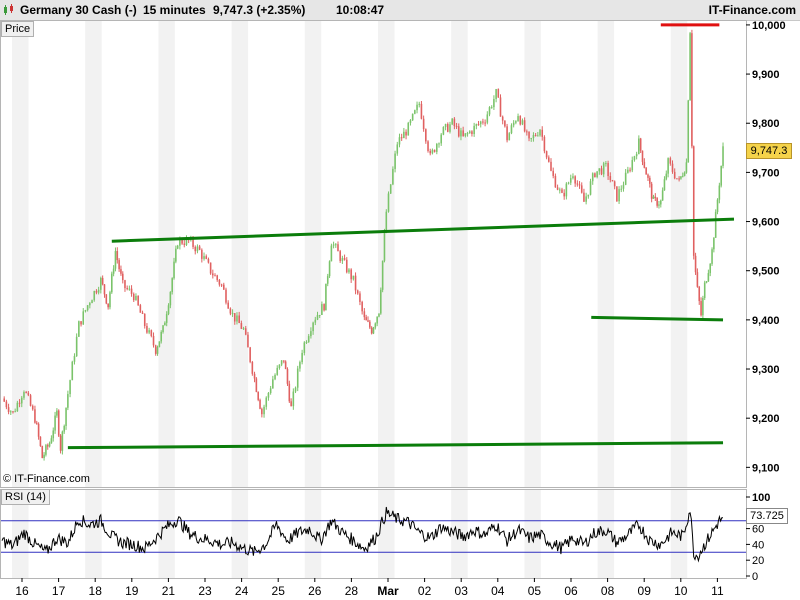 The width and height of the screenshot is (800, 600). I want to click on price-tick-label: 9,300, so click(766, 370).